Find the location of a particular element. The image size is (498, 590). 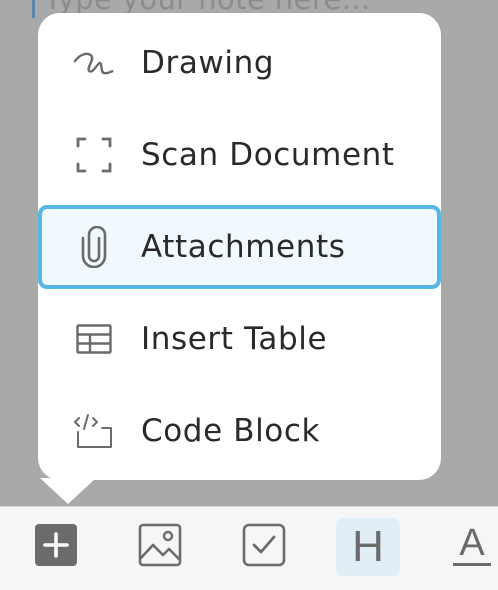

checklist-button is located at coordinates (264, 547).